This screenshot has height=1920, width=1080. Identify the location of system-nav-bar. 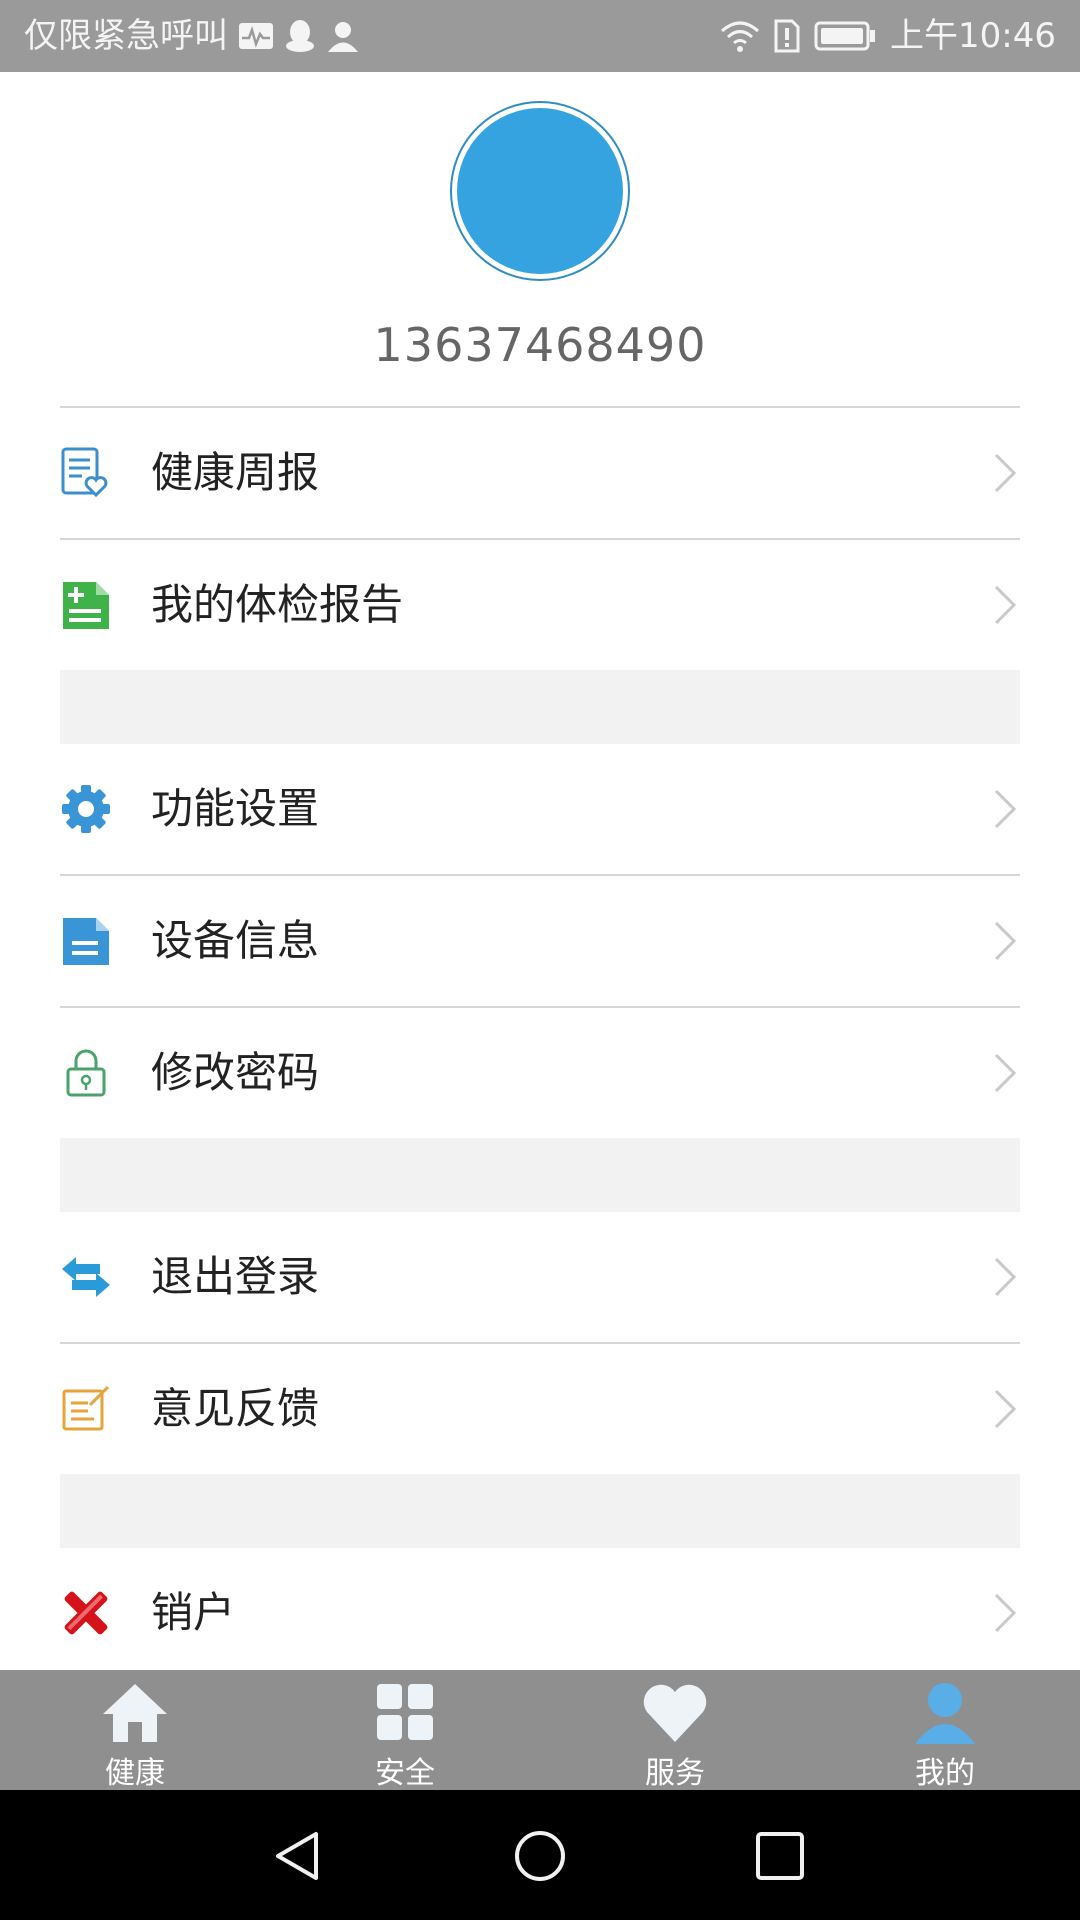
(540, 1855).